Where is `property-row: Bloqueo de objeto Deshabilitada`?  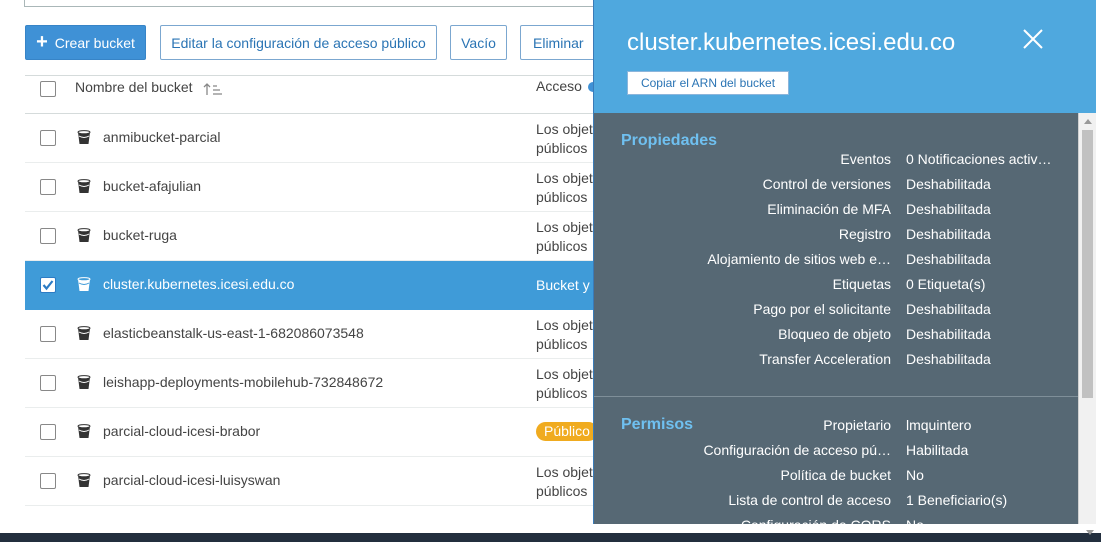 property-row: Bloqueo de objeto Deshabilitada is located at coordinates (834, 338).